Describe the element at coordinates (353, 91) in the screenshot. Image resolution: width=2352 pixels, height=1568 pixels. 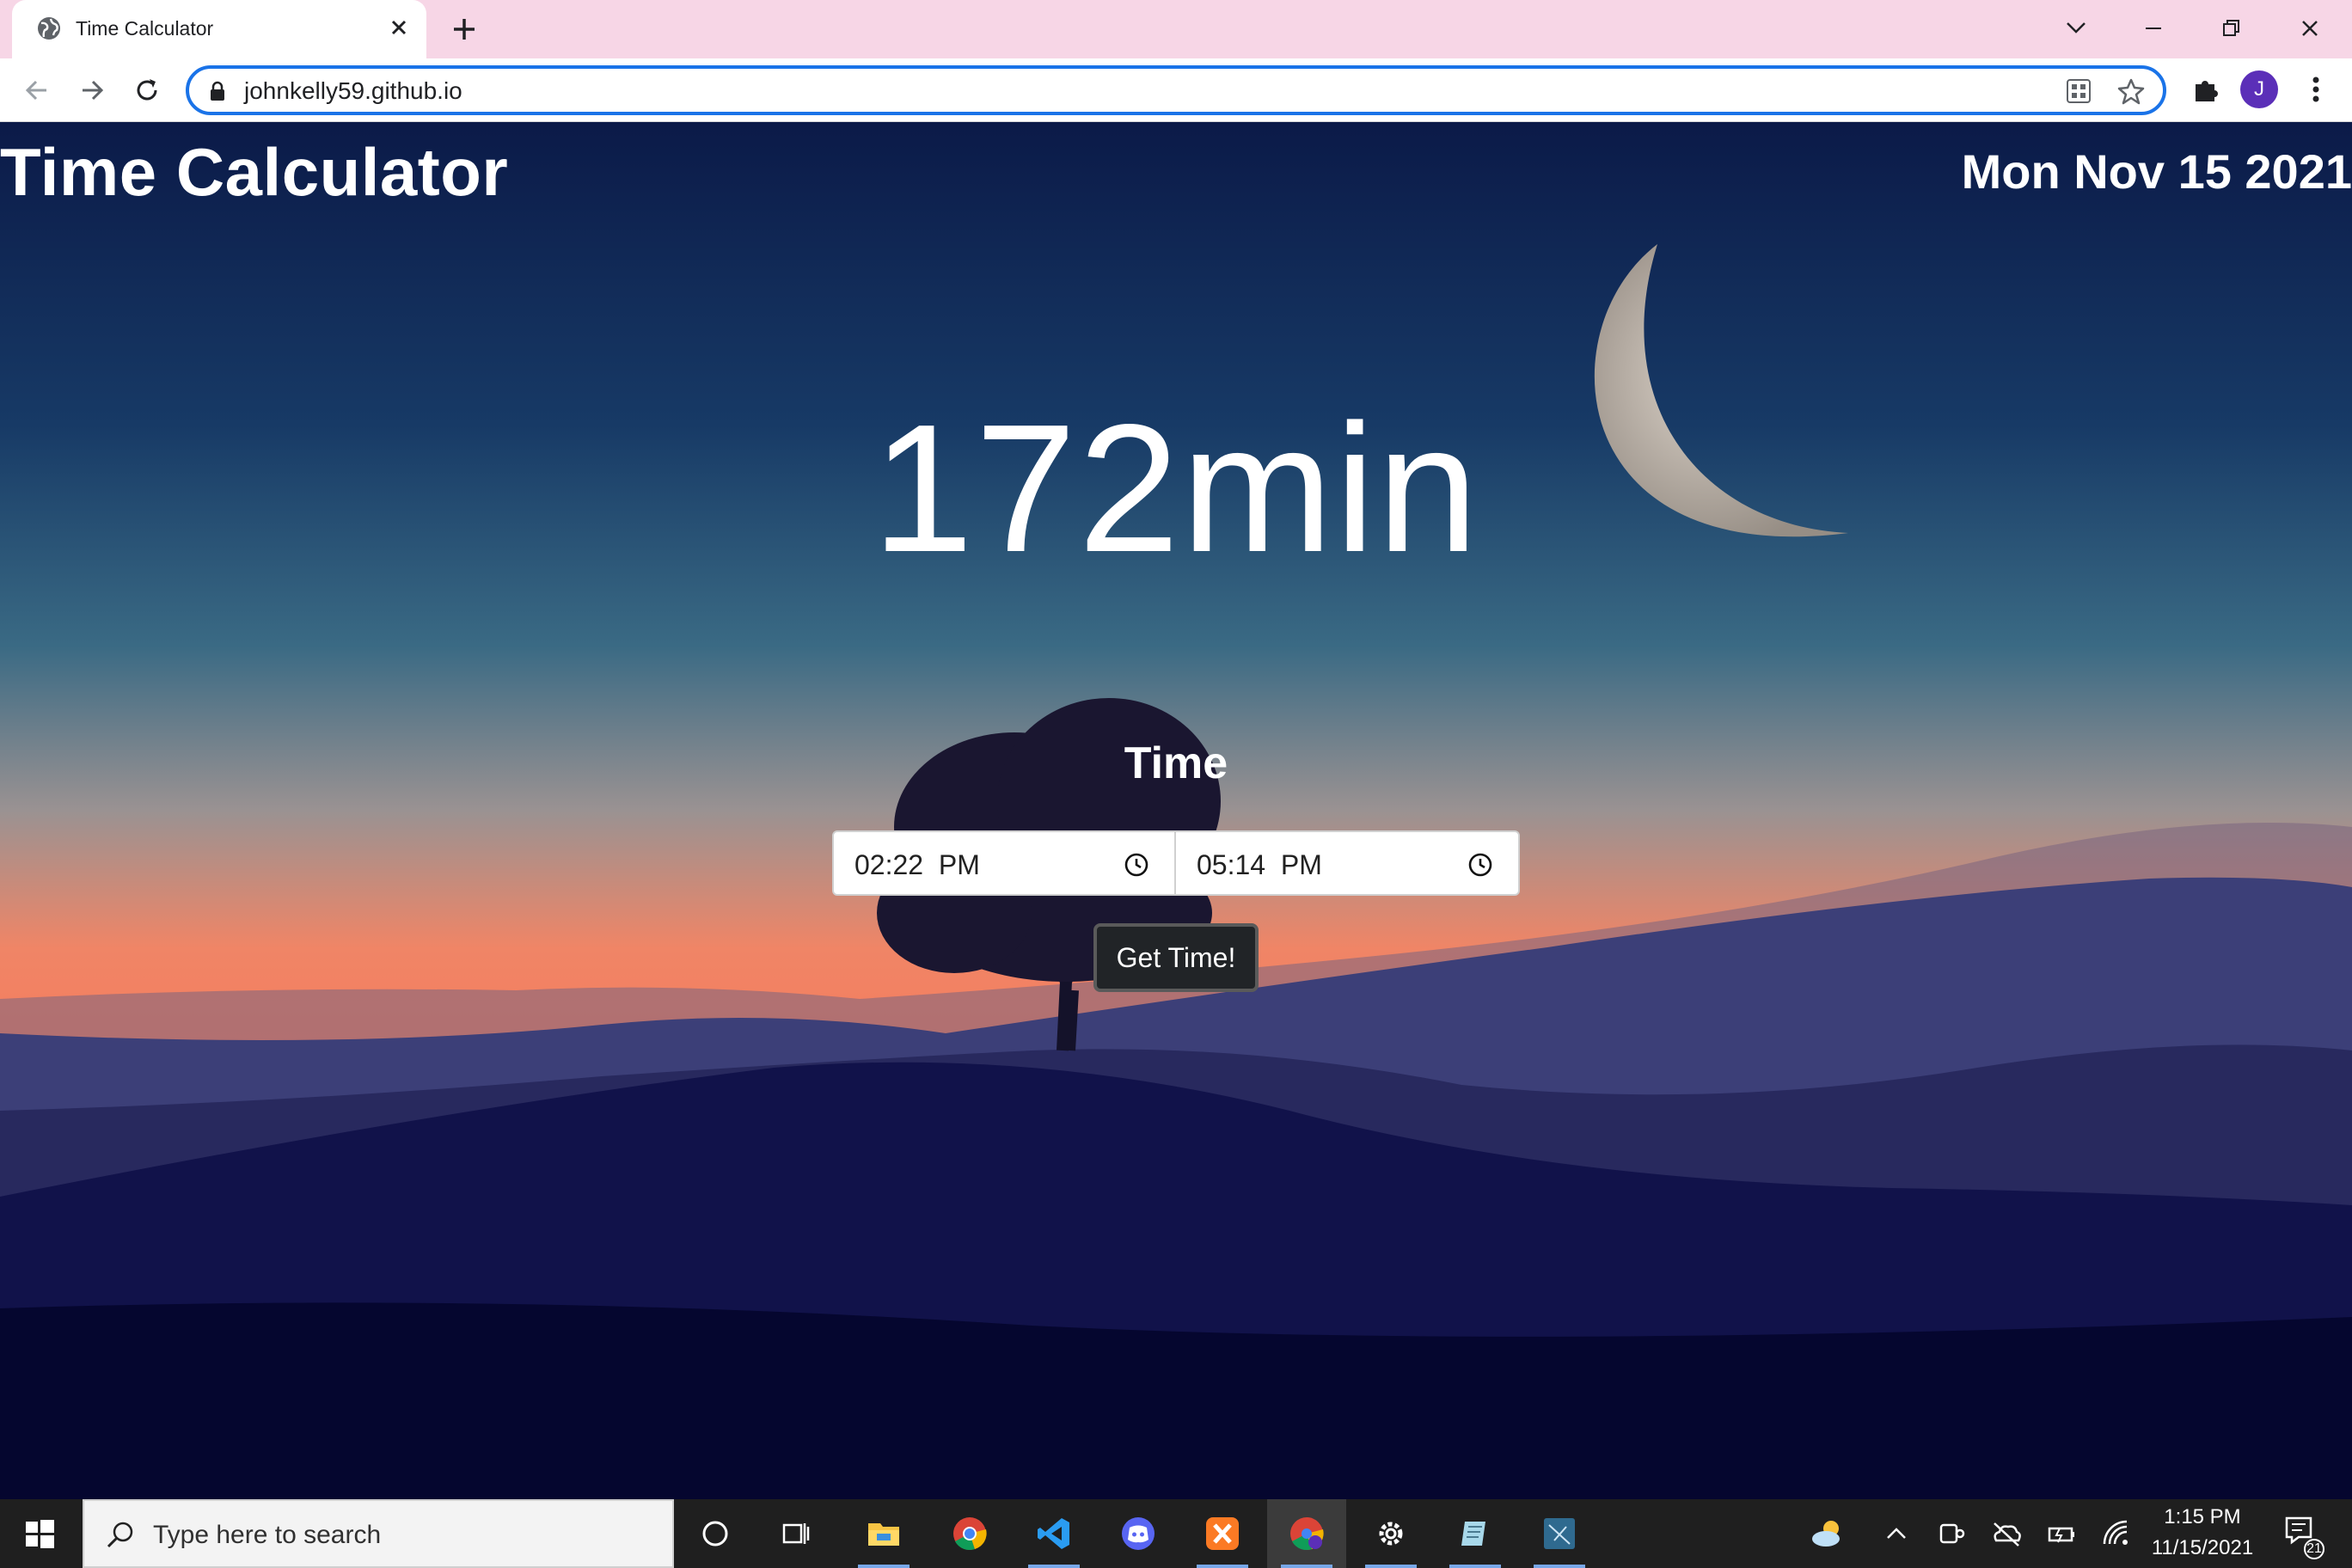
I see `url-text: johnkelly59.github.io` at that location.